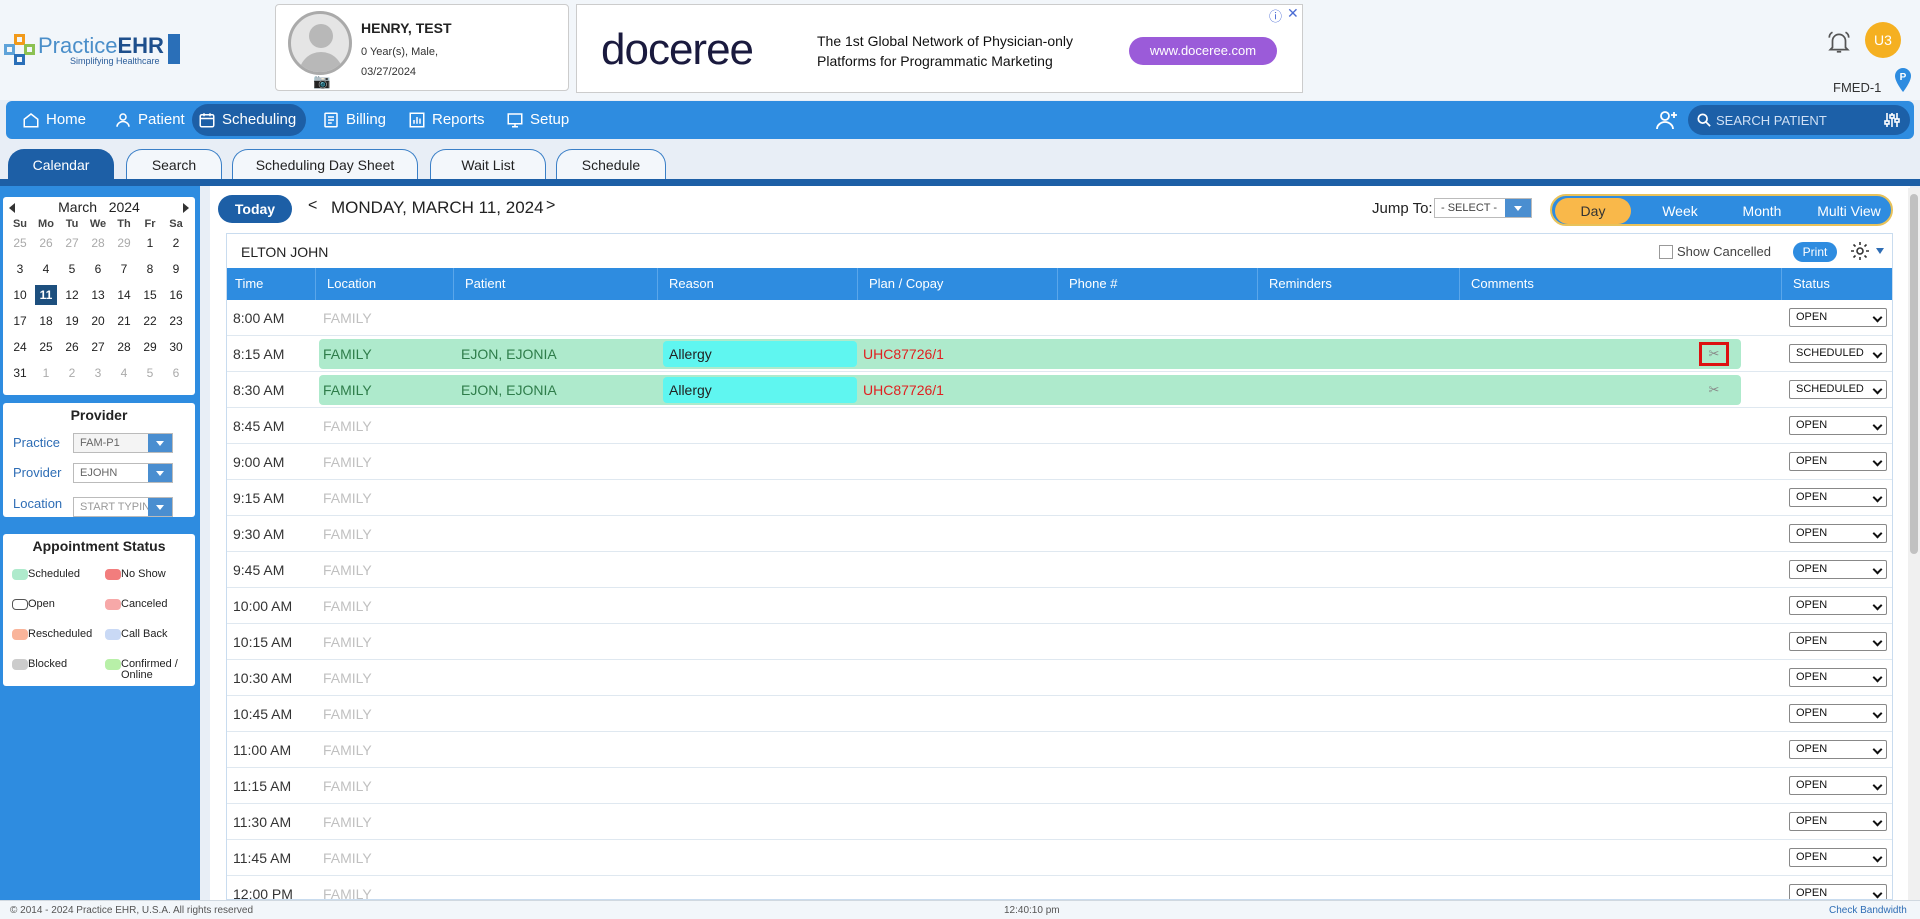 Image resolution: width=1920 pixels, height=919 pixels. What do you see at coordinates (1815, 252) in the screenshot?
I see `print-button: Print` at bounding box center [1815, 252].